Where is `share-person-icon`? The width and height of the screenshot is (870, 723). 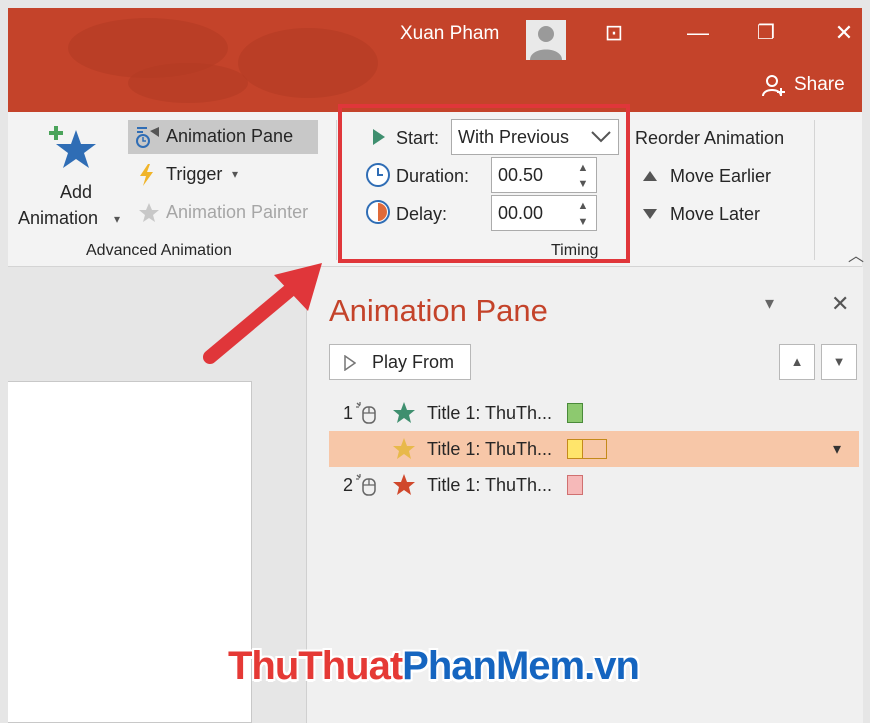
share-person-icon is located at coordinates (773, 86).